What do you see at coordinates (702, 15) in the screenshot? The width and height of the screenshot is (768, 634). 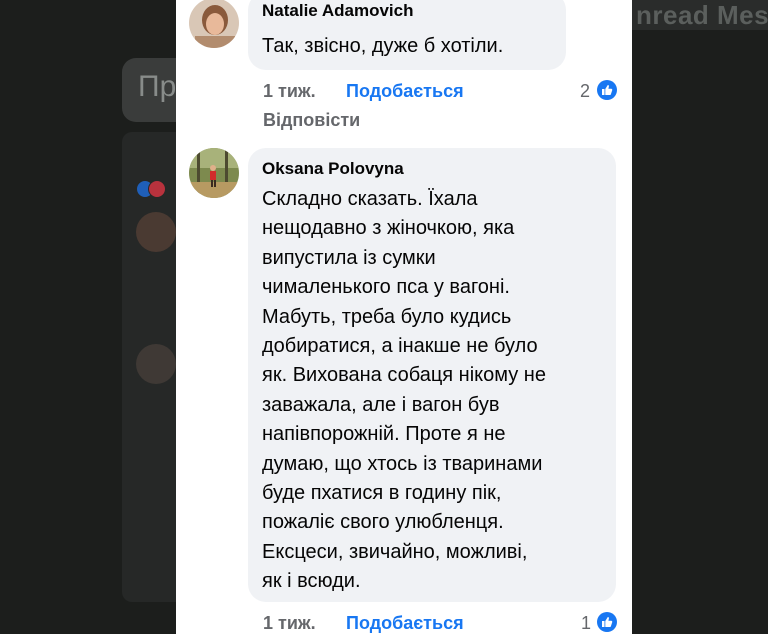 I see `background-unread-messages-label: nread Mes` at bounding box center [702, 15].